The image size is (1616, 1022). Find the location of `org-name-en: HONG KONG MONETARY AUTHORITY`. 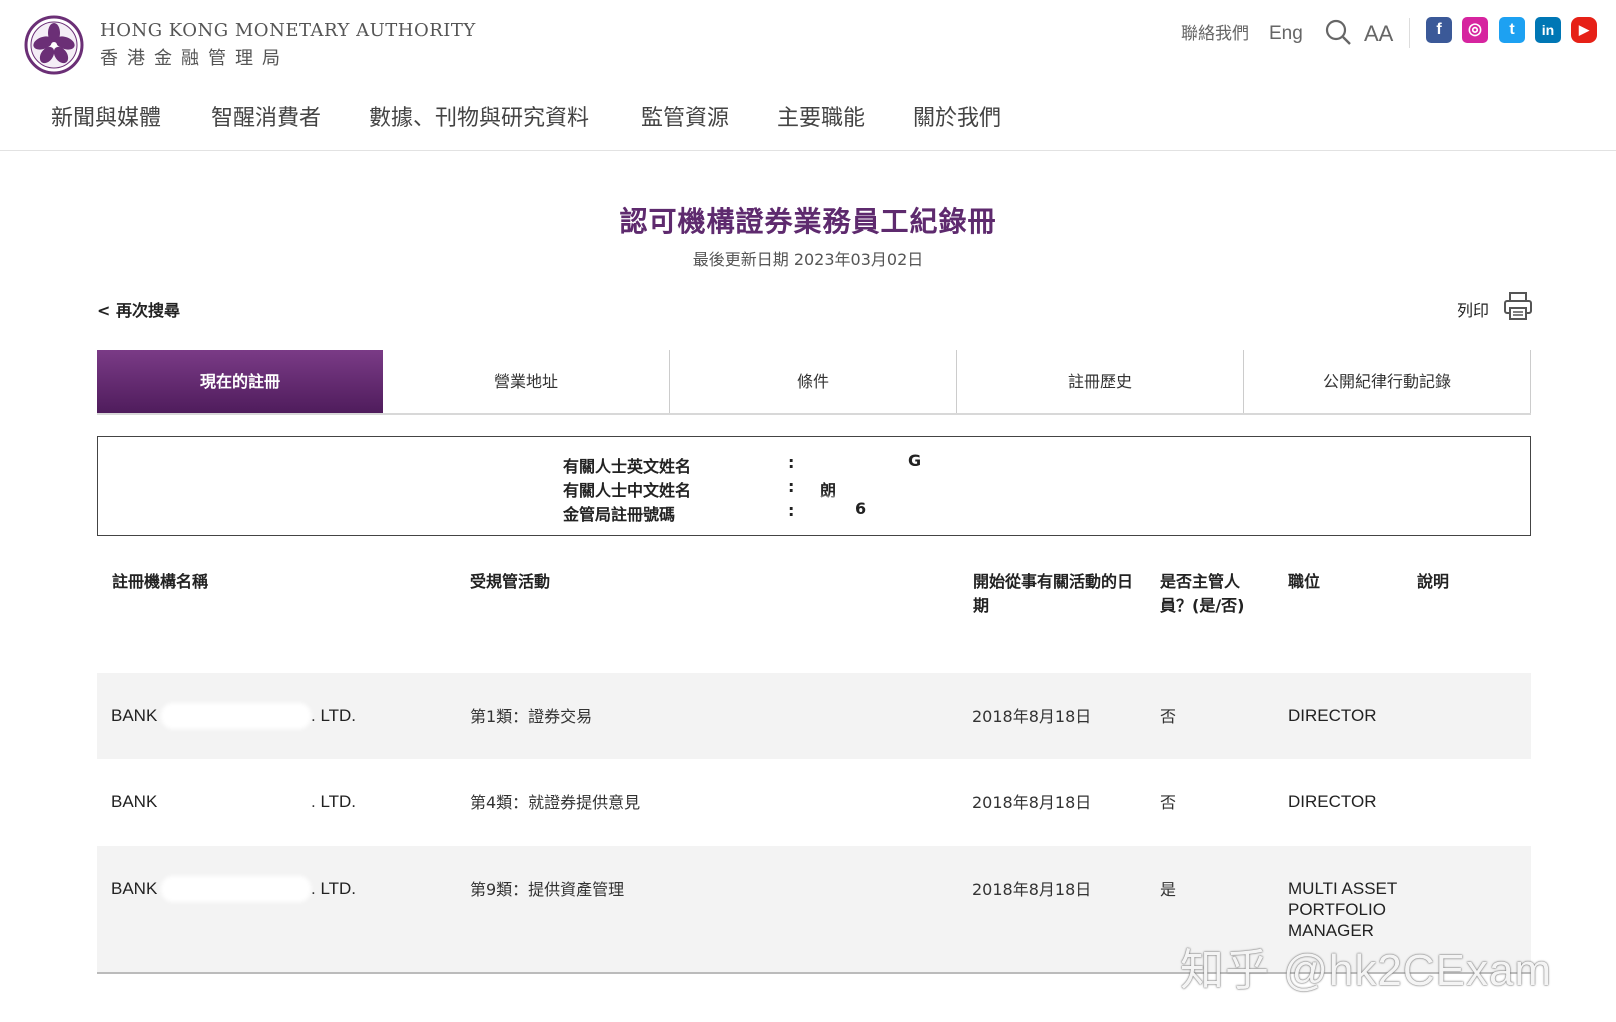

org-name-en: HONG KONG MONETARY AUTHORITY is located at coordinates (288, 30).